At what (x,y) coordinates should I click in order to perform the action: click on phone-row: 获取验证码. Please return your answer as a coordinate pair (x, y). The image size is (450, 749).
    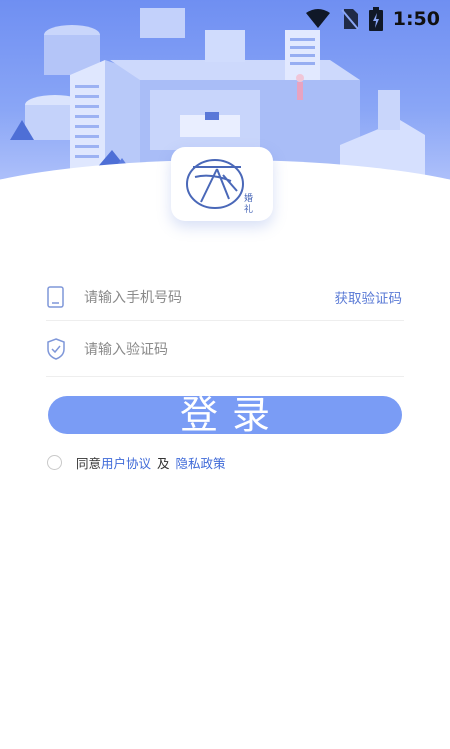
    Looking at the image, I should click on (225, 298).